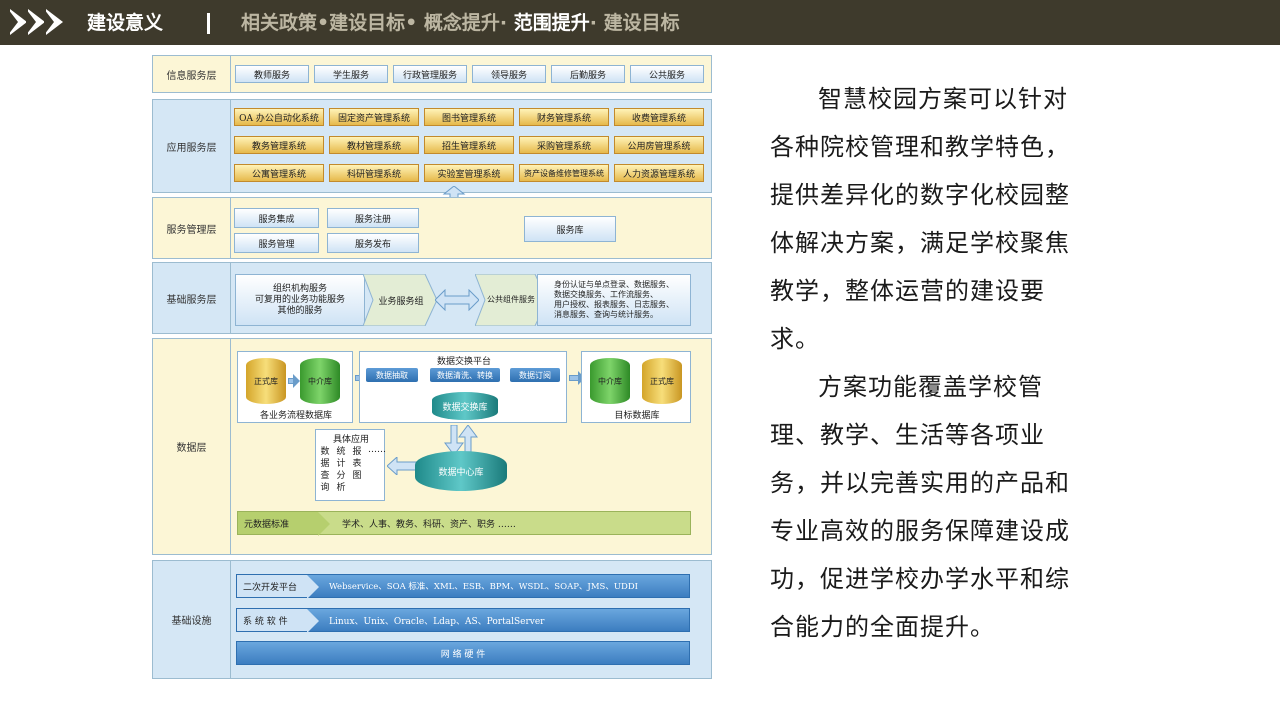 The width and height of the screenshot is (1280, 720). What do you see at coordinates (279, 145) in the screenshot?
I see `app-system: 教务管理系统` at bounding box center [279, 145].